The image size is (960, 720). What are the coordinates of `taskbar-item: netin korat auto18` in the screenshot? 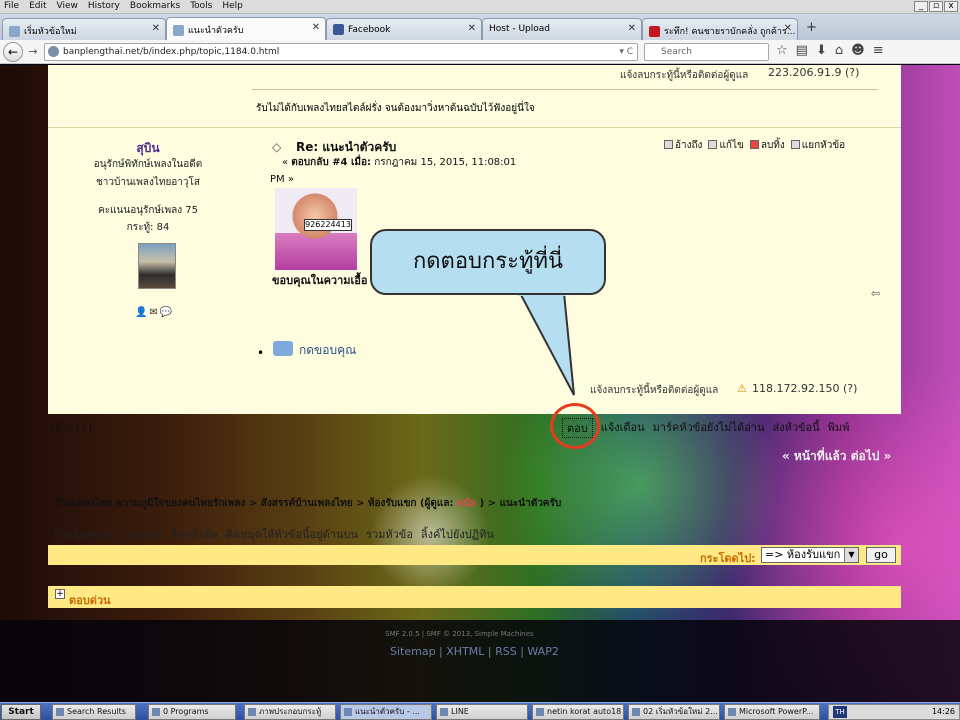 It's located at (578, 712).